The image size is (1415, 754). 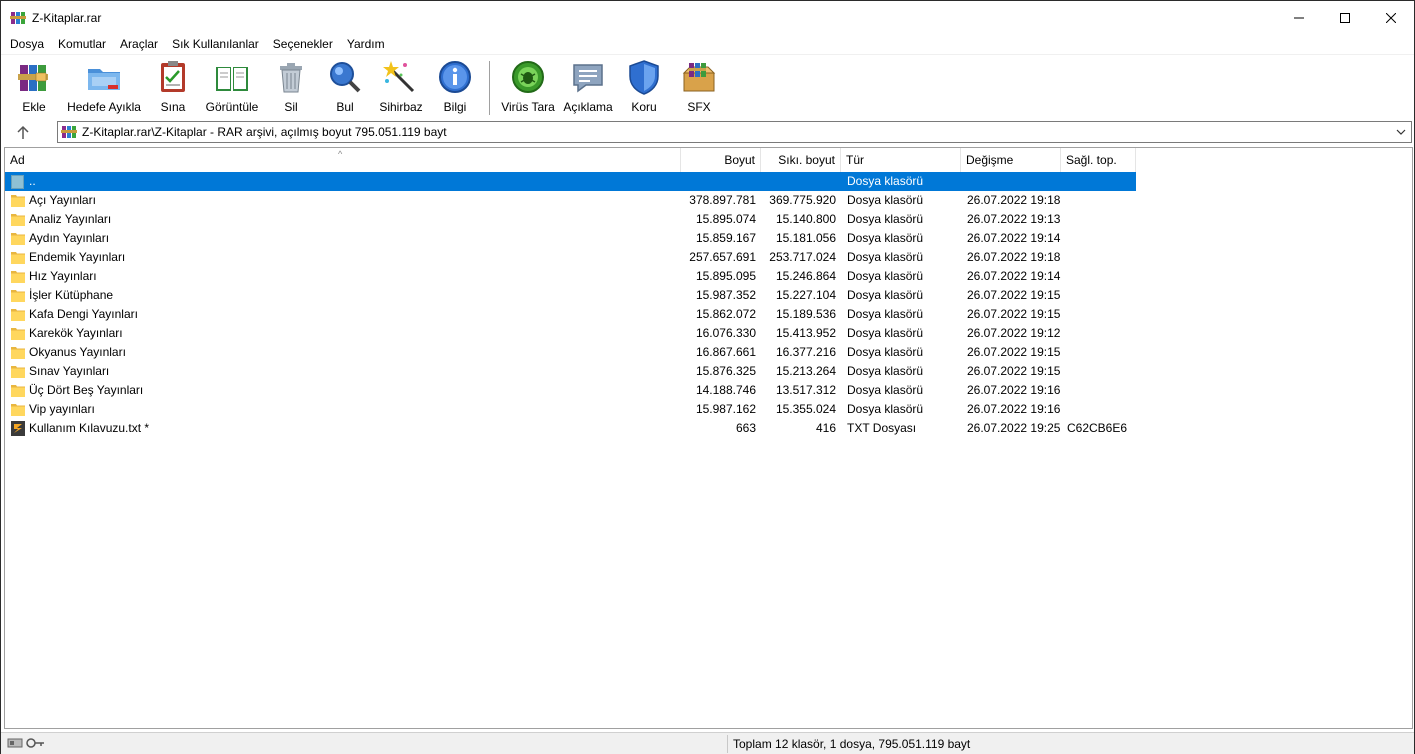 What do you see at coordinates (343, 257) in the screenshot?
I see `row-name-cell: Endemik Yayınları` at bounding box center [343, 257].